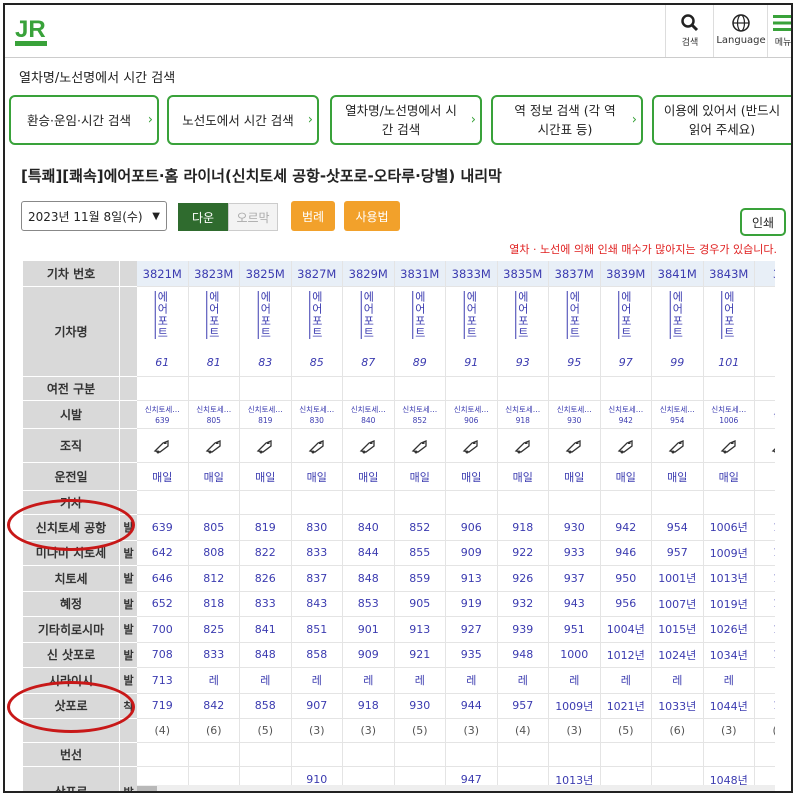 The height and width of the screenshot is (800, 800). Describe the element at coordinates (575, 630) in the screenshot. I see `time-cell: 951` at that location.